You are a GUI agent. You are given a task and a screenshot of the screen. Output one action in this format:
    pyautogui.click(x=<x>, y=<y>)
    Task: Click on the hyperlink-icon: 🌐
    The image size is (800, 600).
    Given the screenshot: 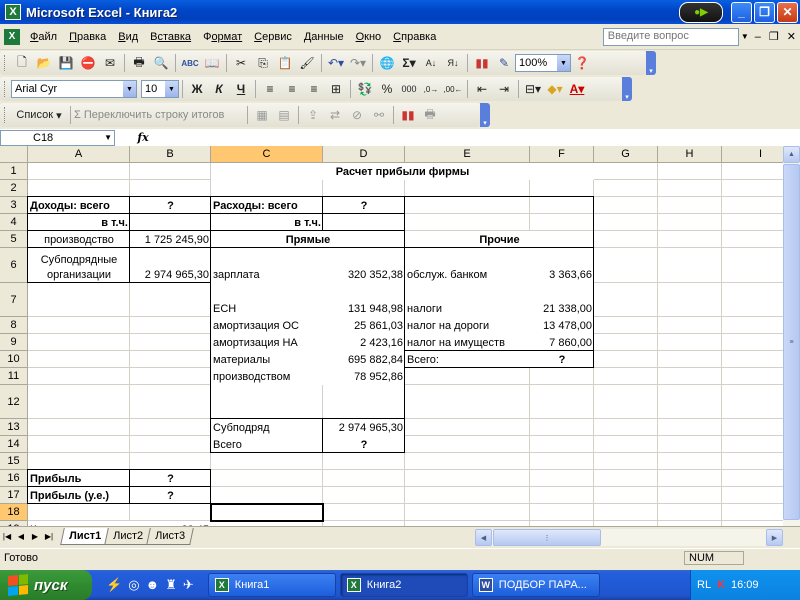 What is the action you would take?
    pyautogui.click(x=387, y=63)
    